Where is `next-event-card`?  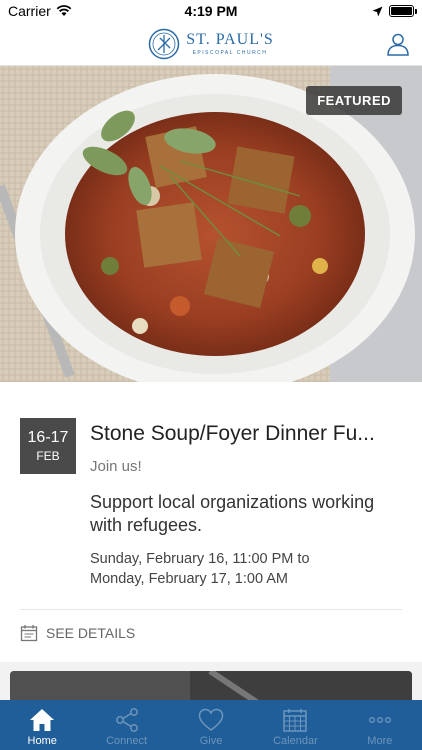 next-event-card is located at coordinates (211, 685).